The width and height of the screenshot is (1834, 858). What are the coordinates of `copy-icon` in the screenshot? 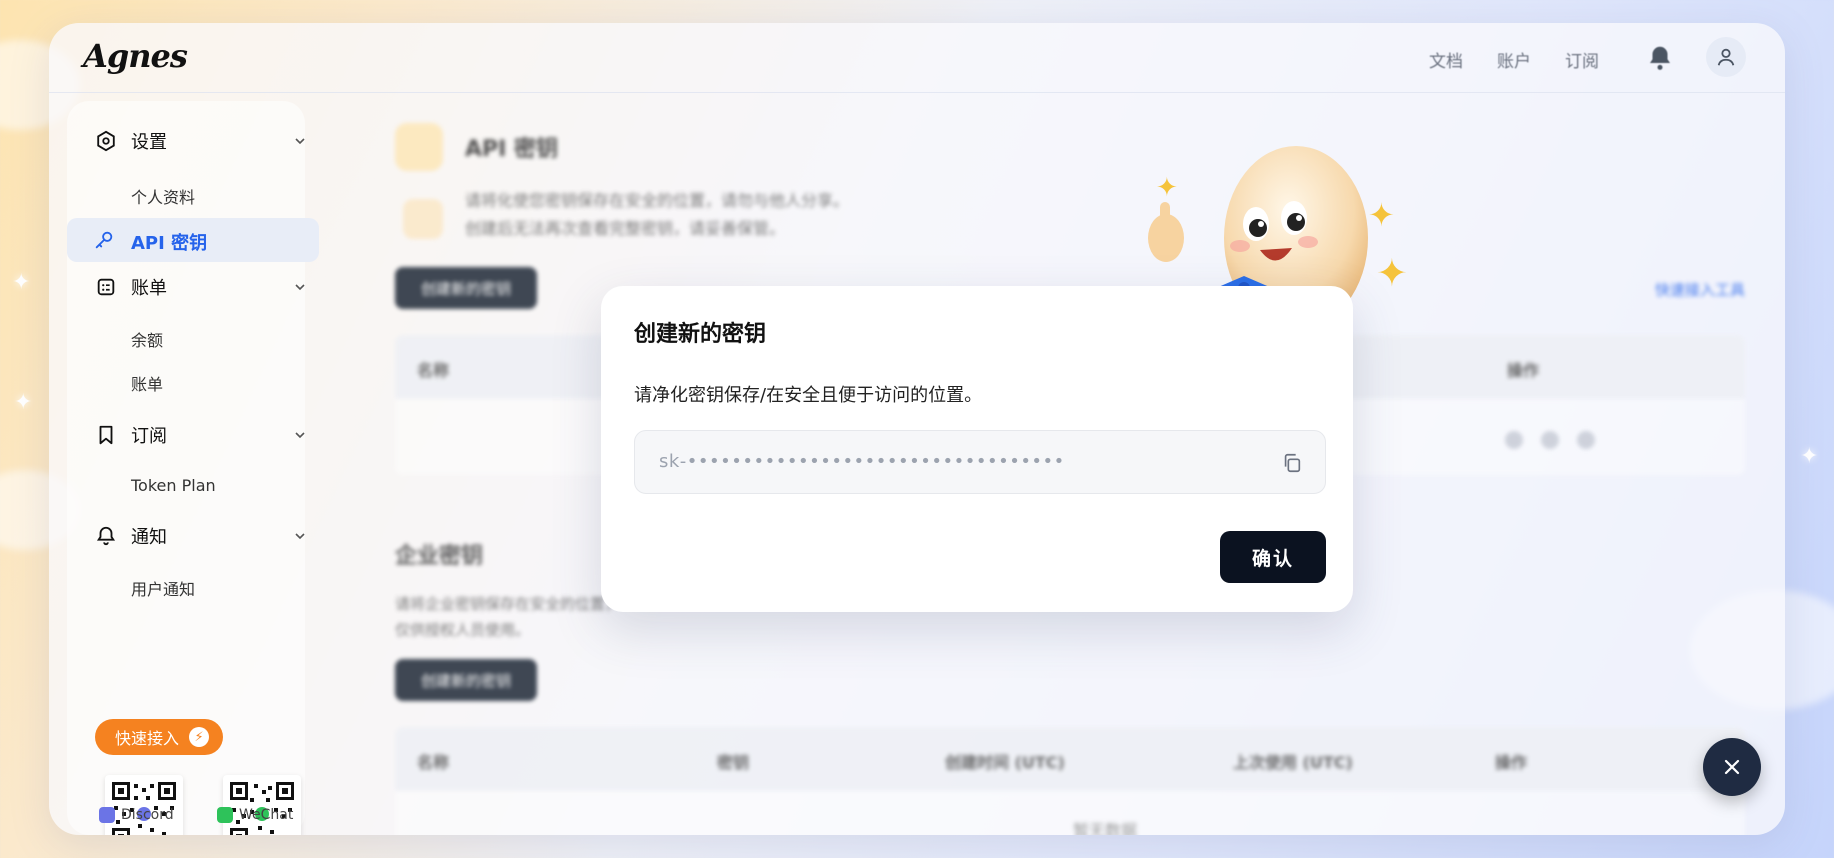 It's located at (1292, 463).